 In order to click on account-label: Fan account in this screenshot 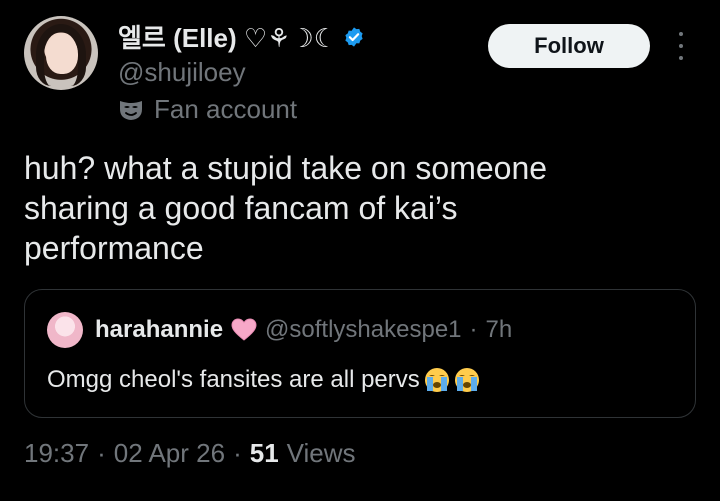, I will do `click(207, 109)`.